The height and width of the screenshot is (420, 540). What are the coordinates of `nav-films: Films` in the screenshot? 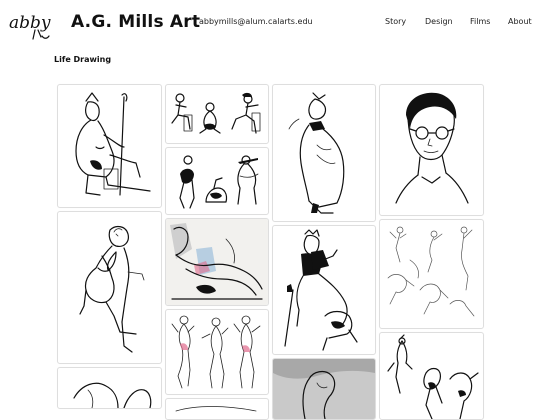 It's located at (480, 21).